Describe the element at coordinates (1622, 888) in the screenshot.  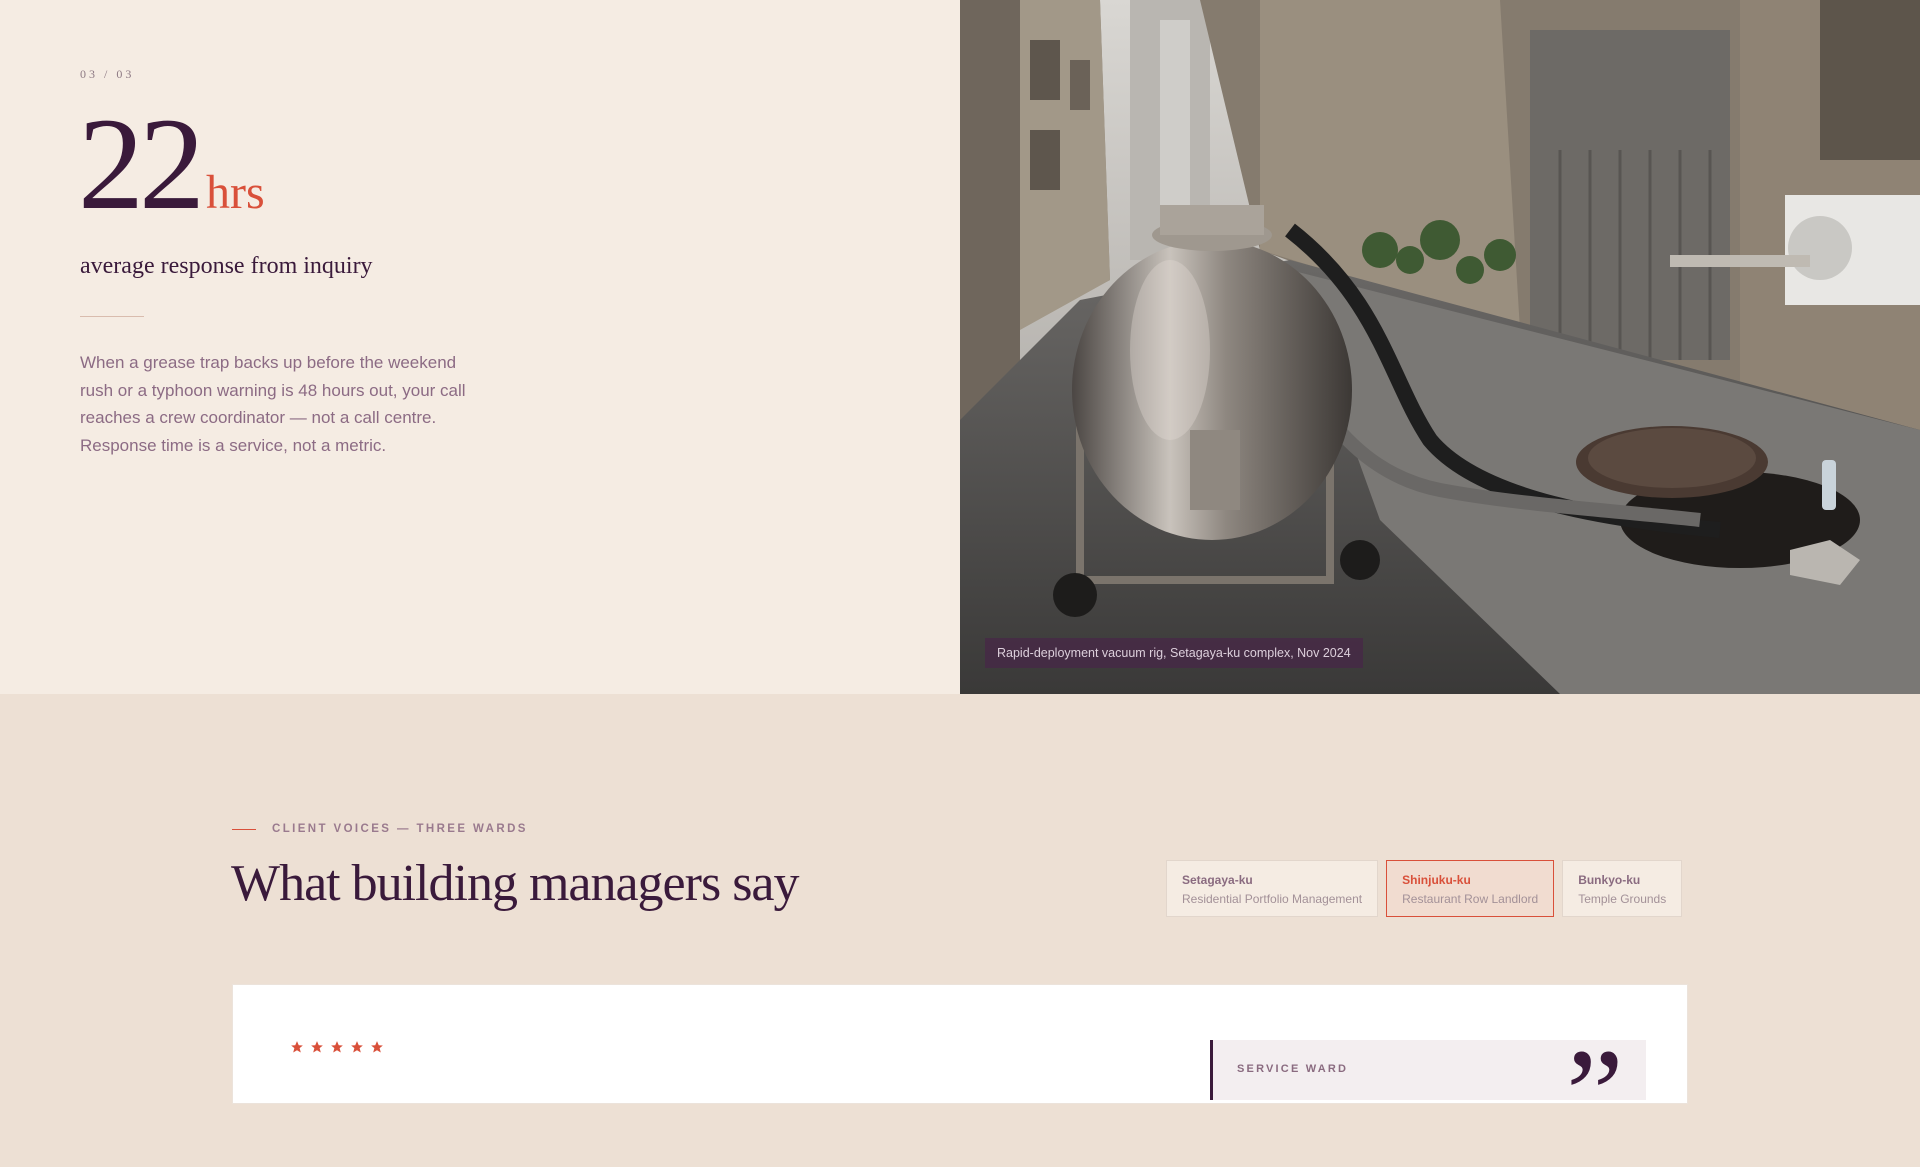
I see `tab-bunkyo: Bunkyo-ku Temple Grounds` at that location.